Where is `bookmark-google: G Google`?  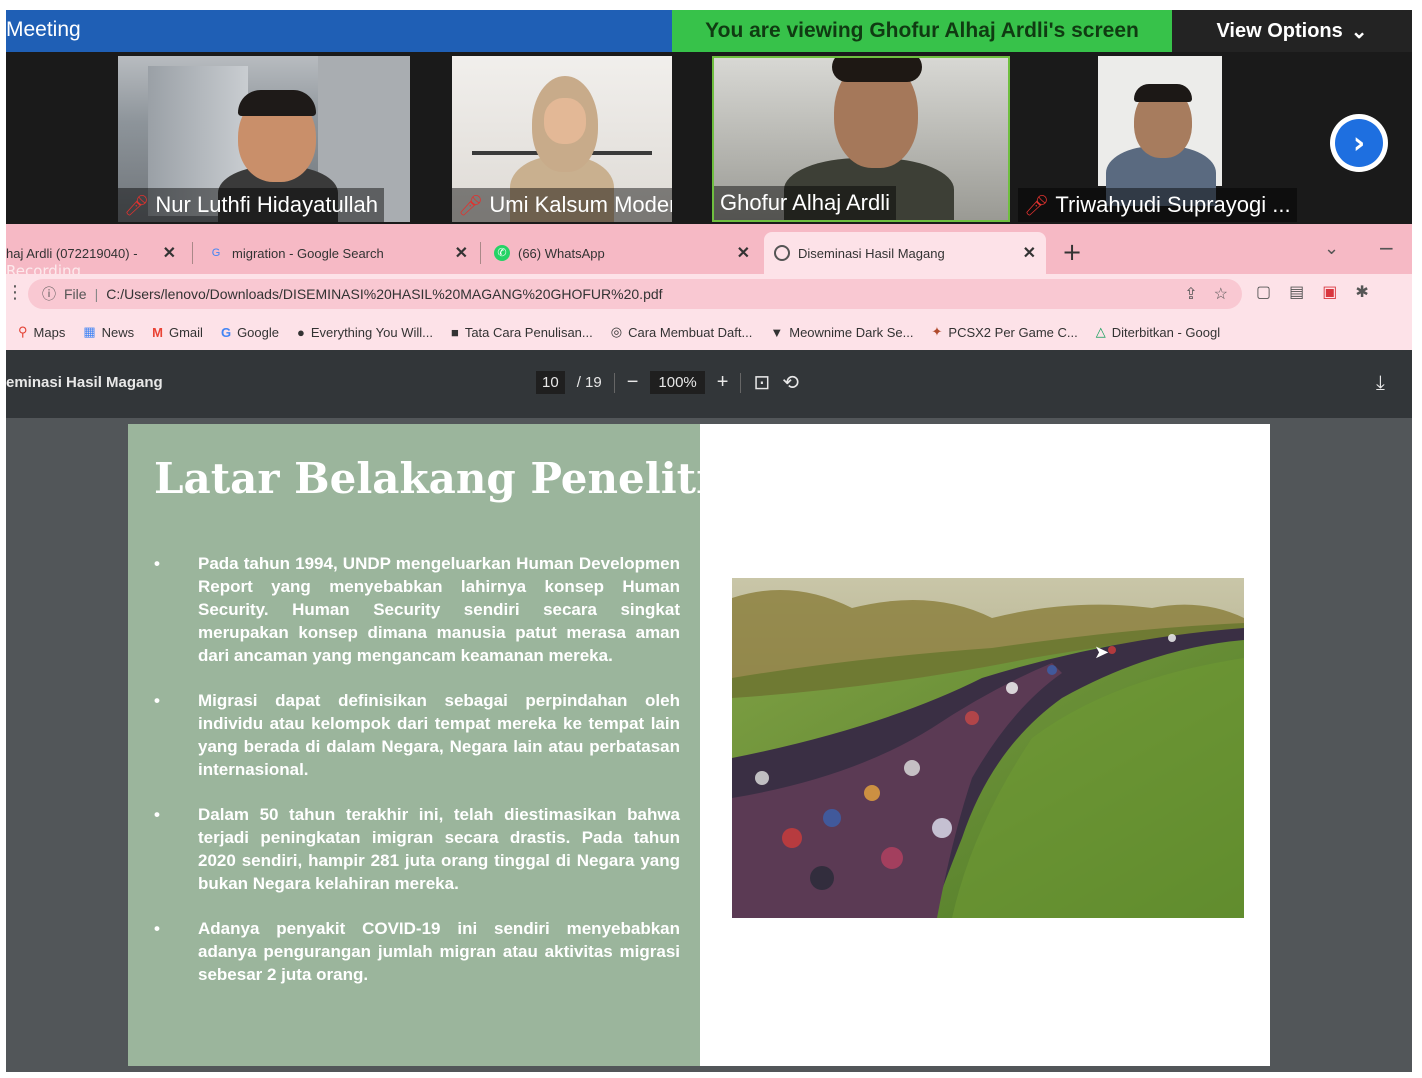 bookmark-google: G Google is located at coordinates (250, 332).